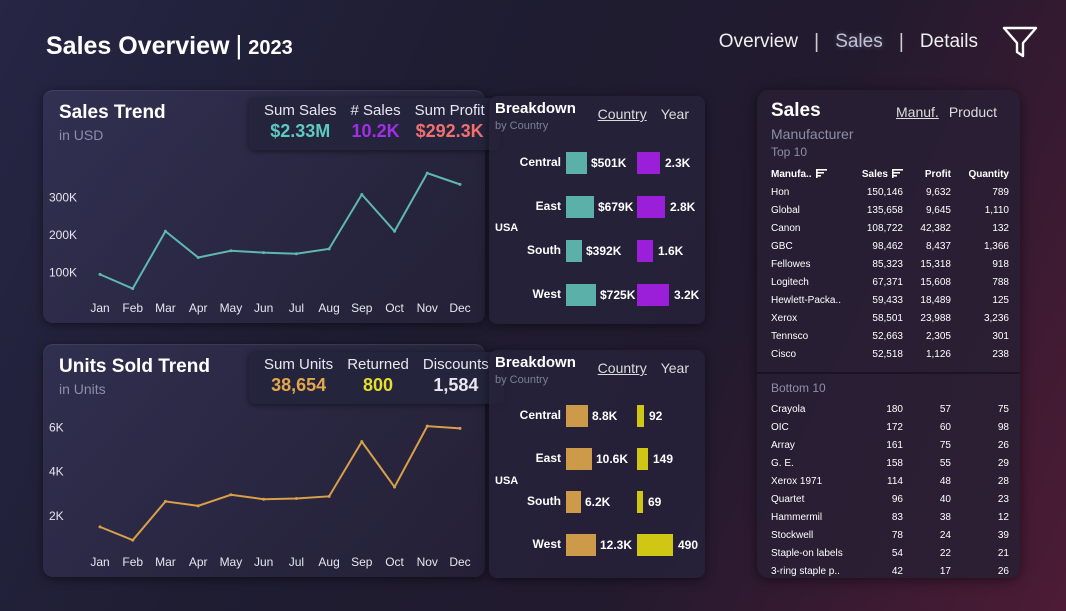 This screenshot has width=1066, height=611. What do you see at coordinates (548, 206) in the screenshot?
I see `region-label: East` at bounding box center [548, 206].